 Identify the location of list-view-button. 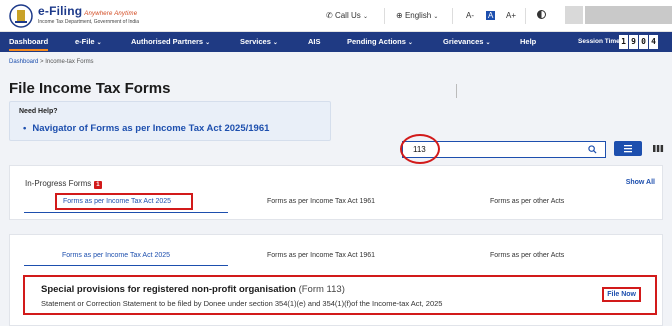
(628, 148).